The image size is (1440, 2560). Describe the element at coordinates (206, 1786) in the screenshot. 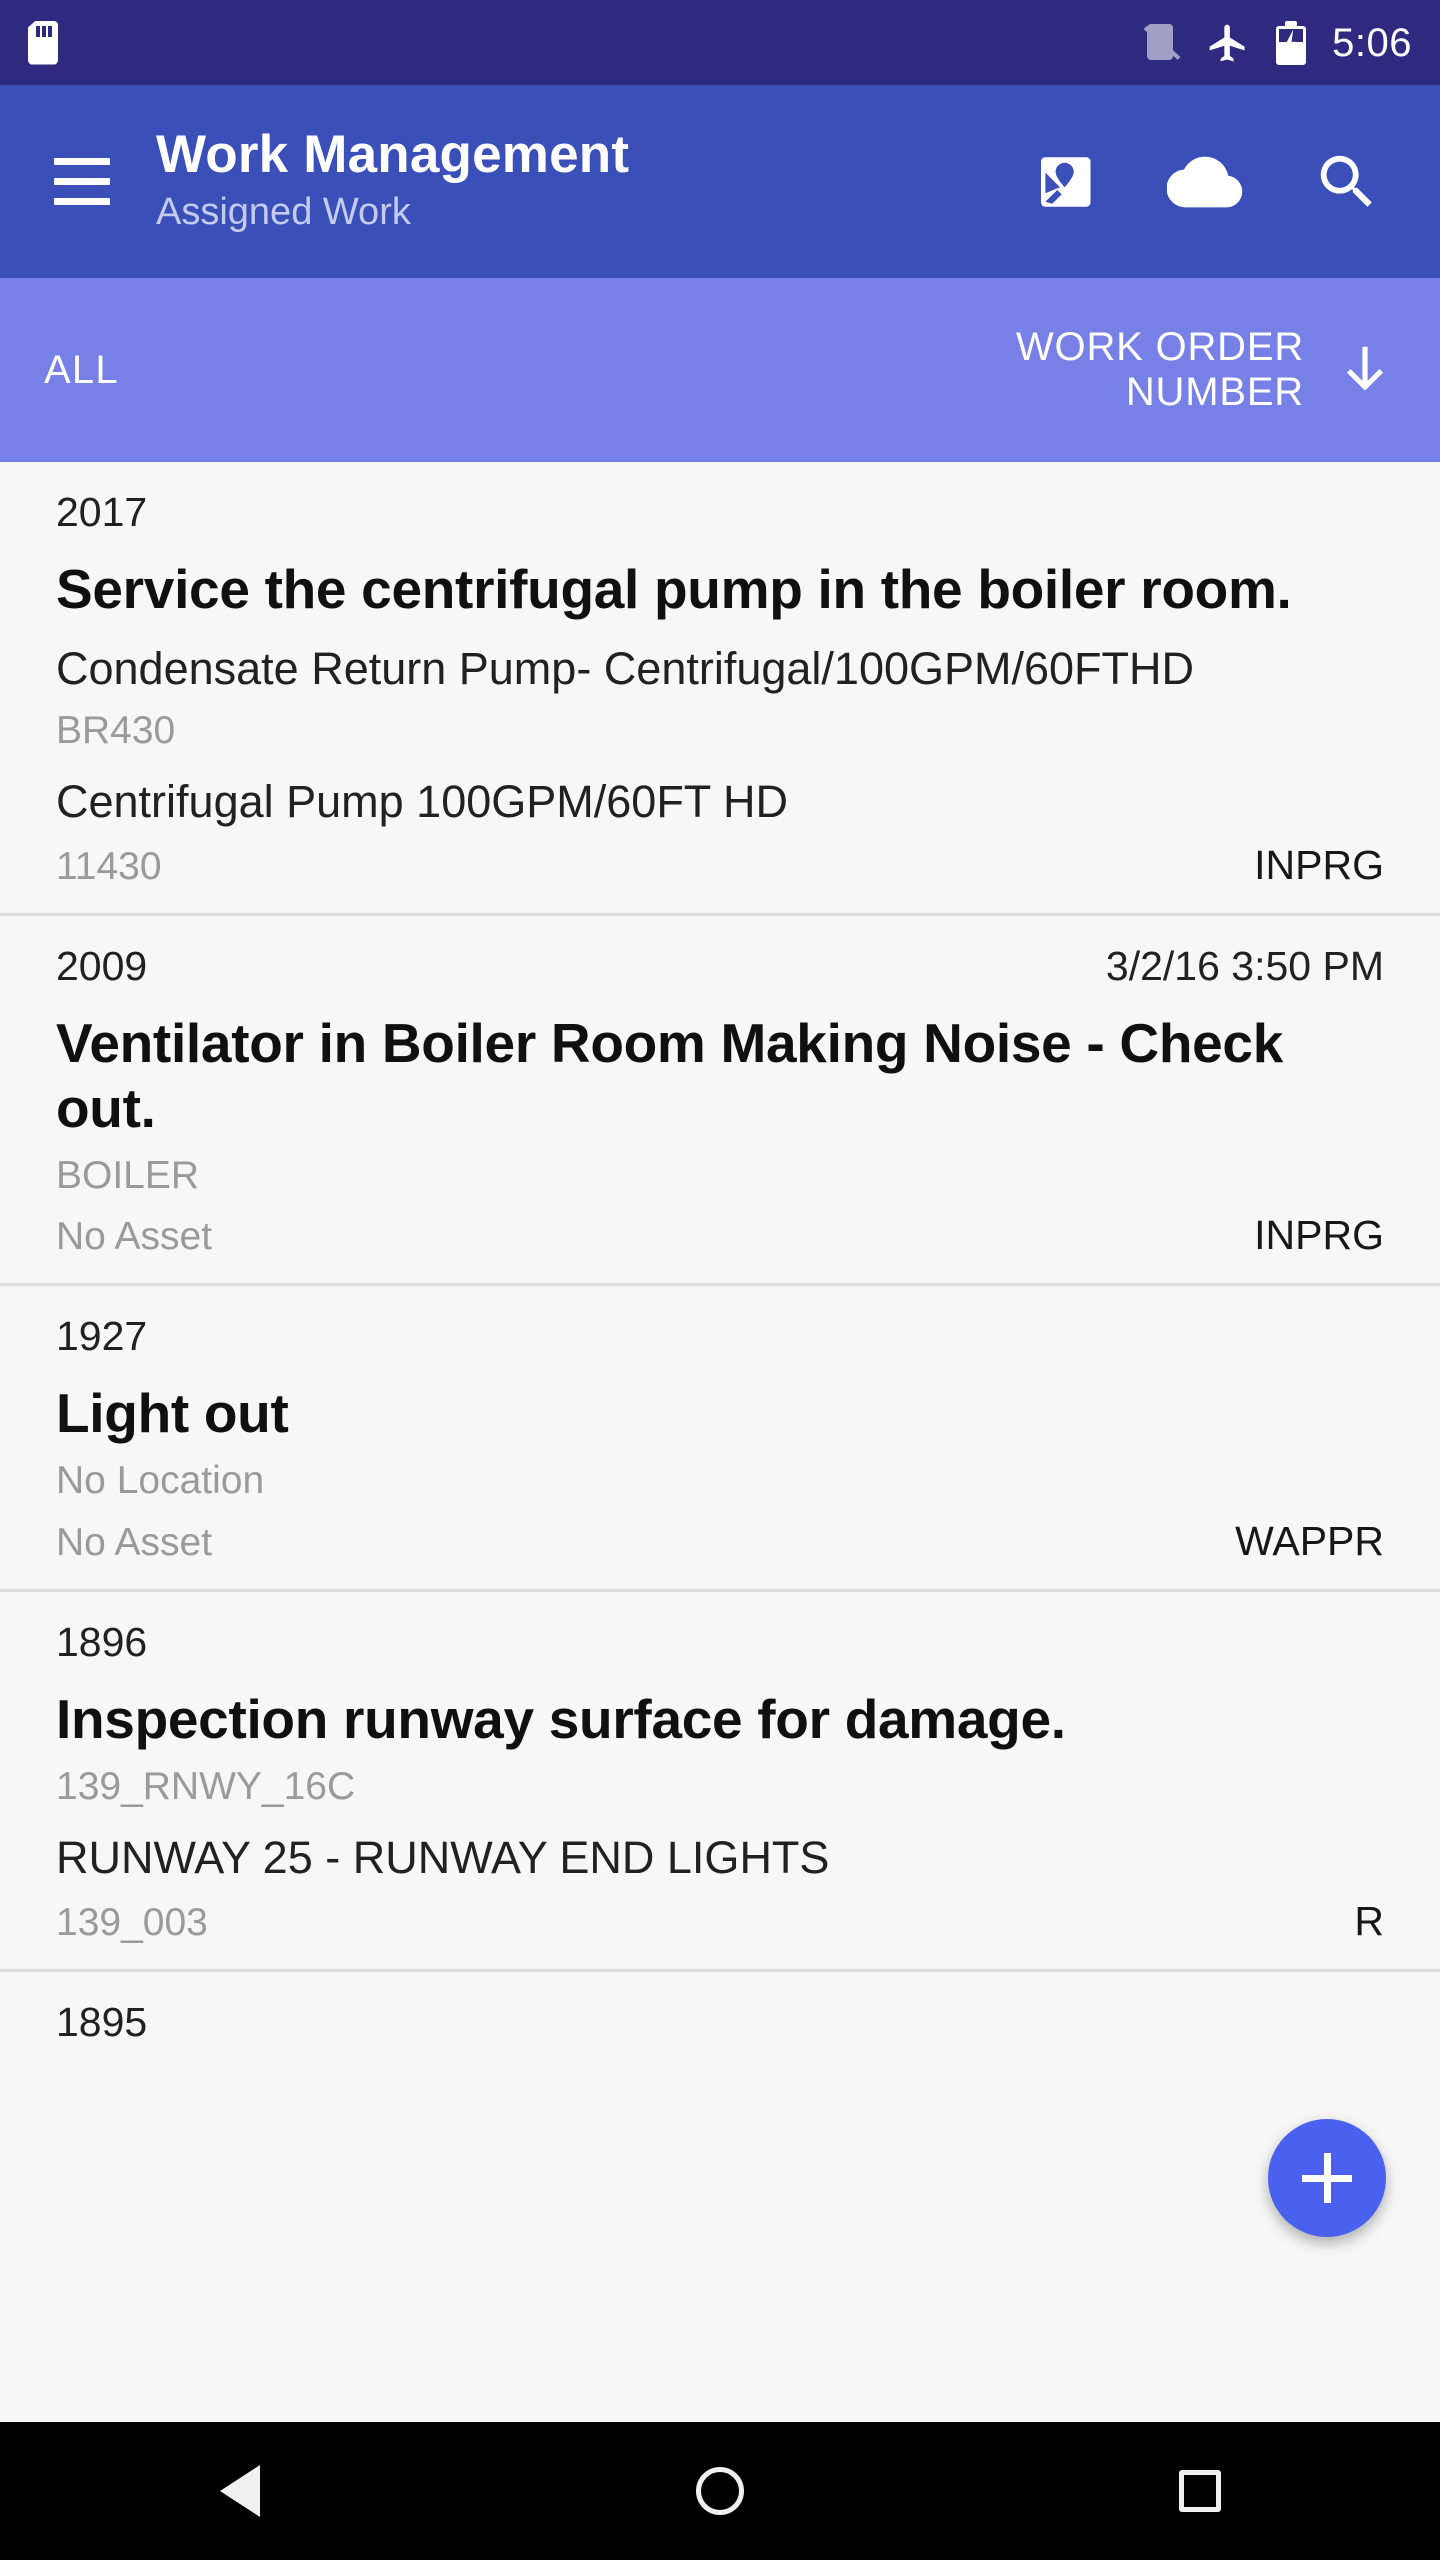

I see `work-order-location: 139_RNWY_16C` at that location.